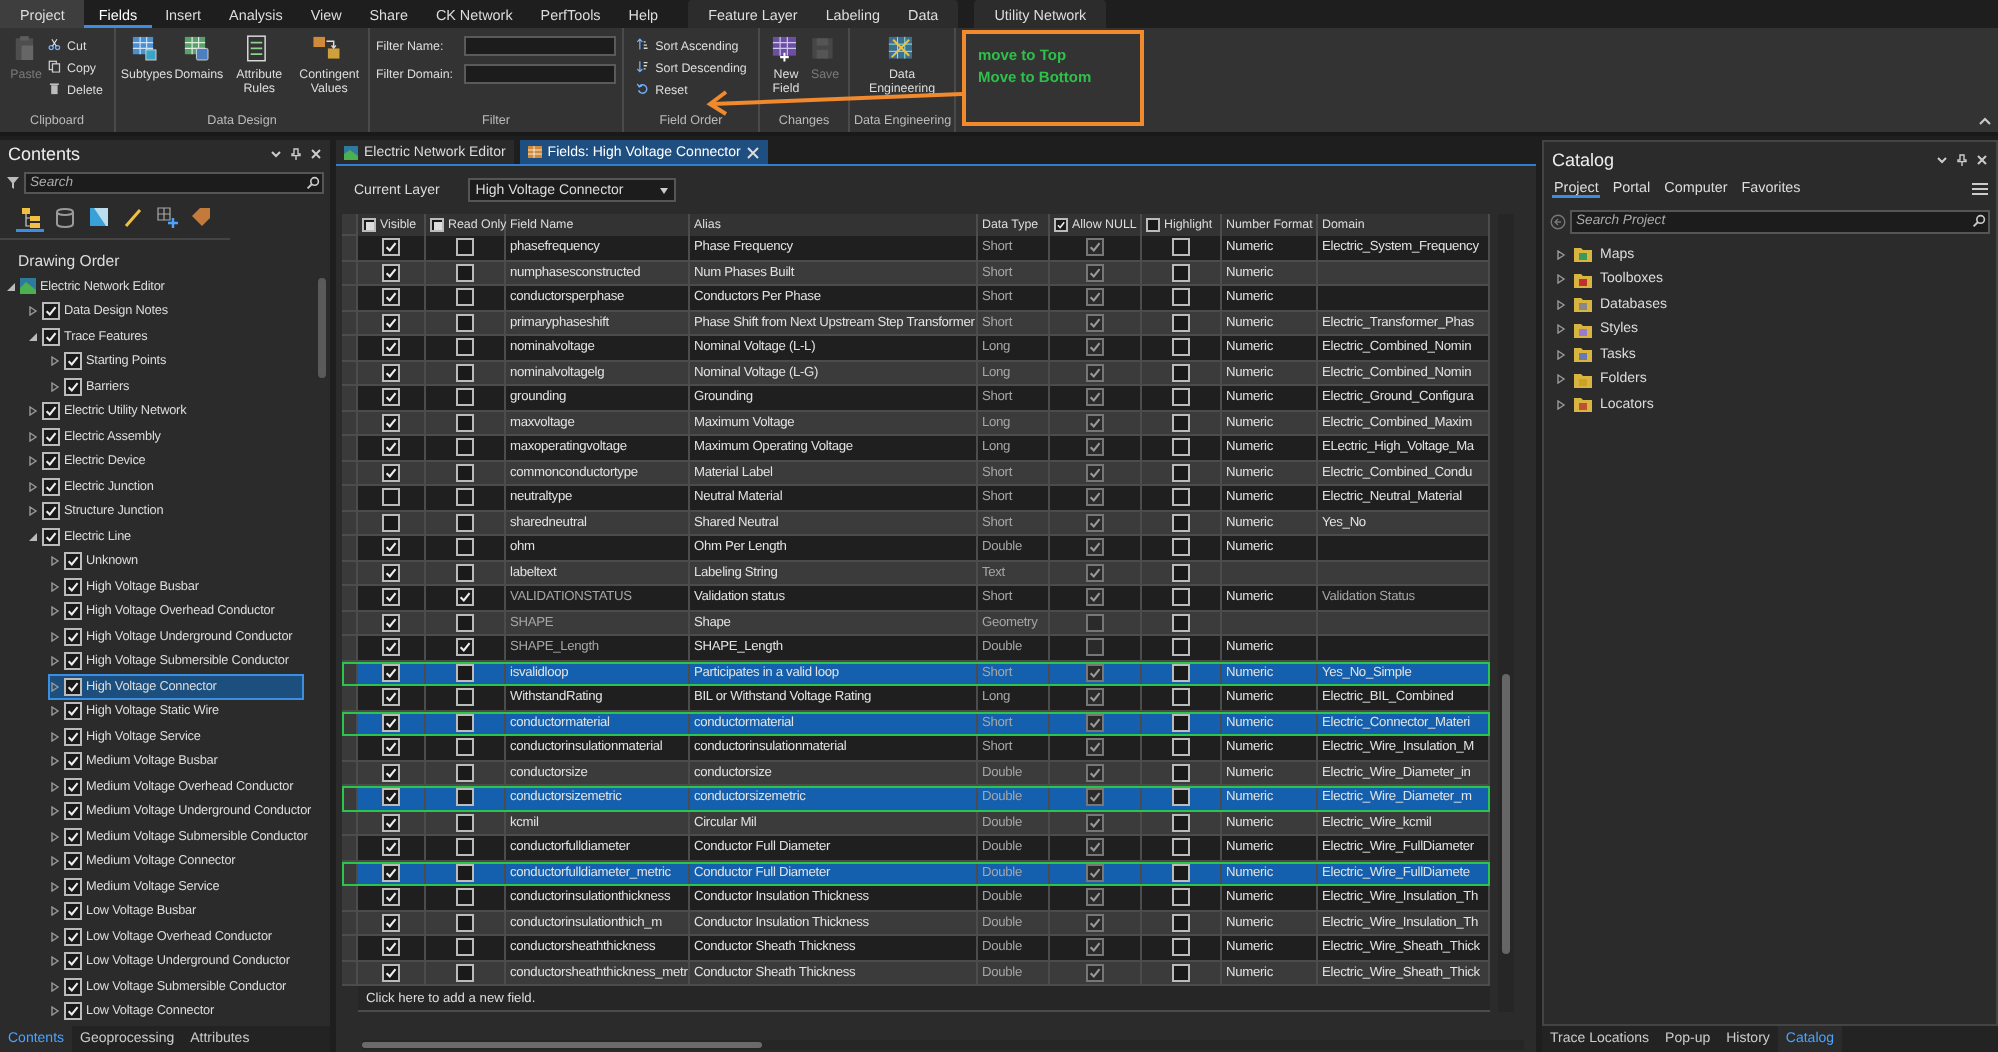  Describe the element at coordinates (1942, 159) in the screenshot. I see `chevron-down-icon` at that location.